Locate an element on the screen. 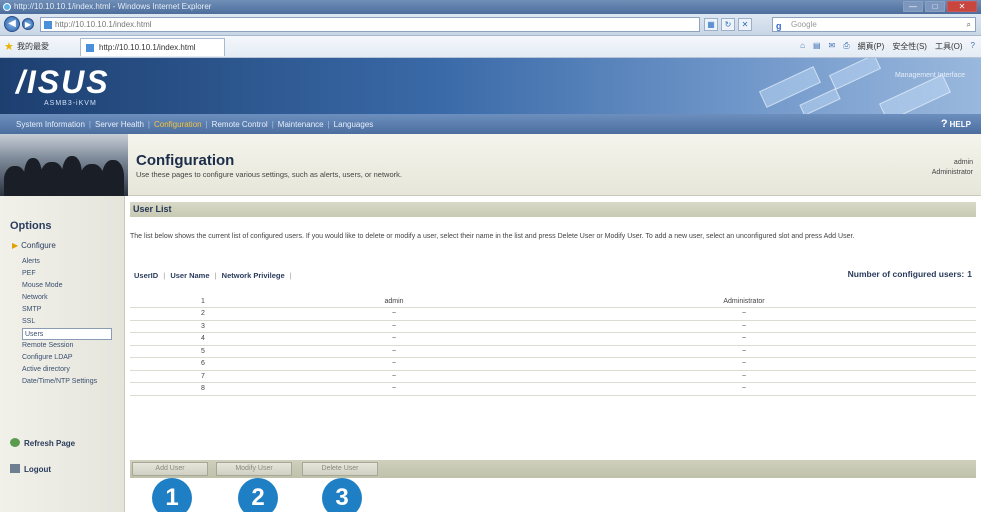  home-icon: ⌂ is located at coordinates (802, 46).